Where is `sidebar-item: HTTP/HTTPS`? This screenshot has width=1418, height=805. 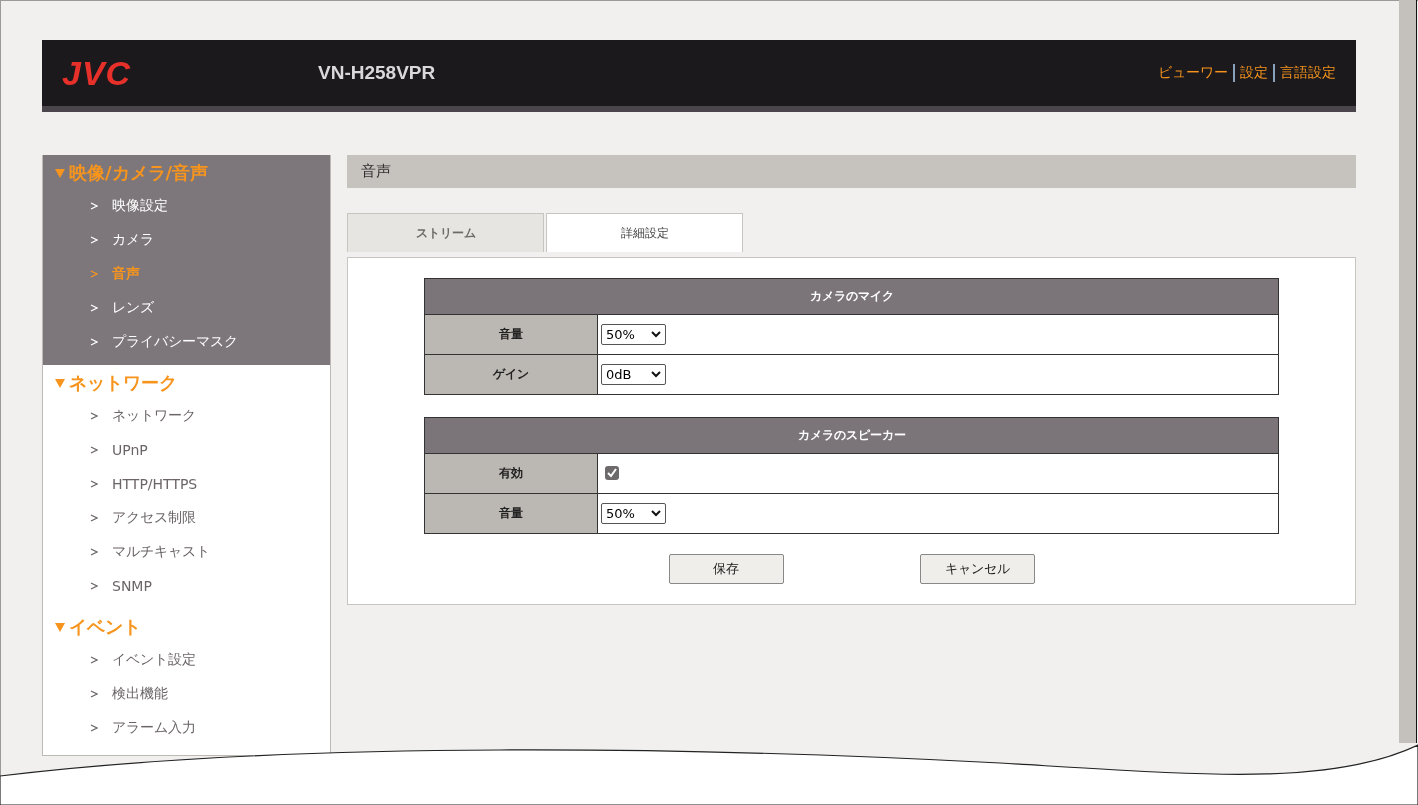
sidebar-item: HTTP/HTTPS is located at coordinates (186, 484).